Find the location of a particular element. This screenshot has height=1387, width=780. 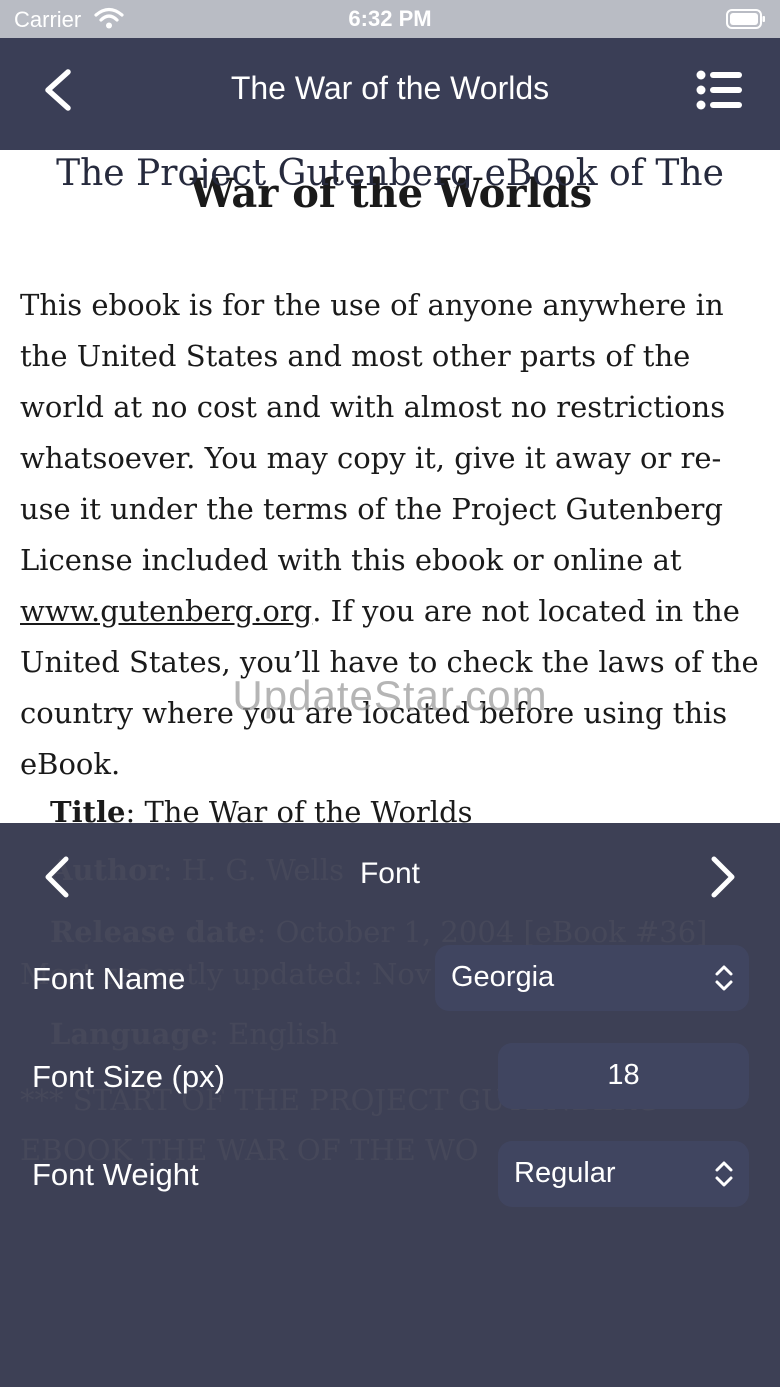

clock: 6:32 PM is located at coordinates (390, 18).